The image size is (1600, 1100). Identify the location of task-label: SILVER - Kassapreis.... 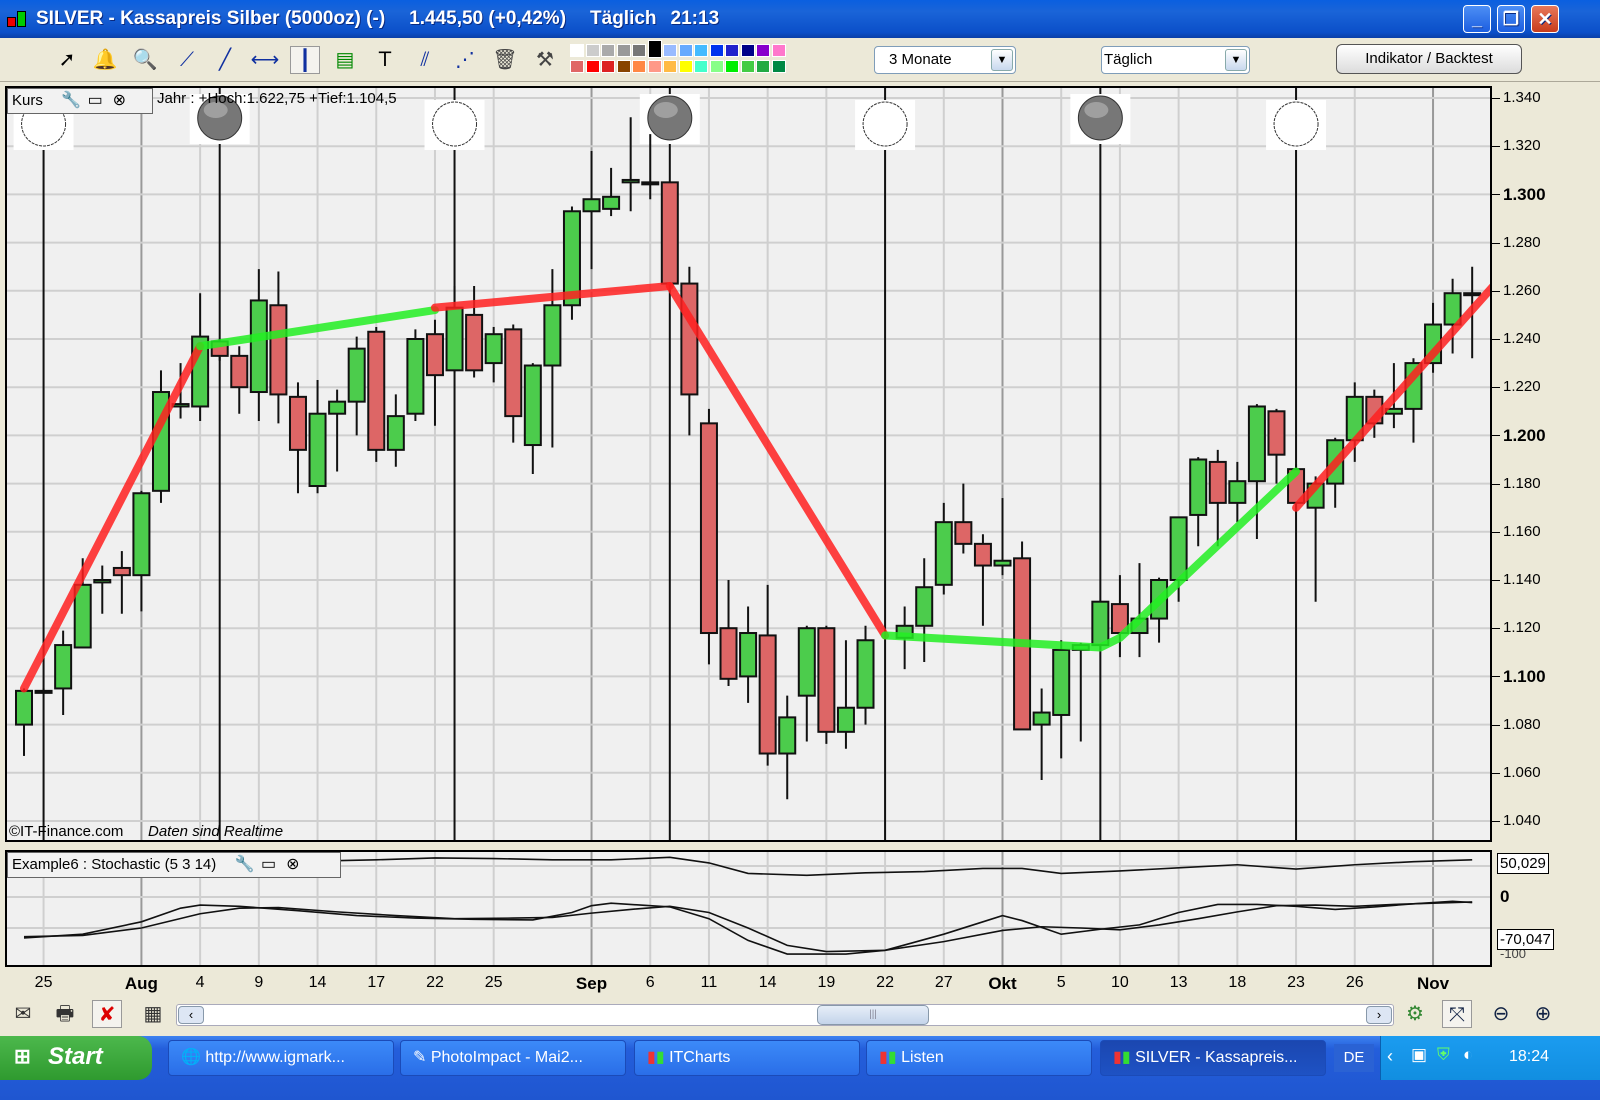
(1216, 1057).